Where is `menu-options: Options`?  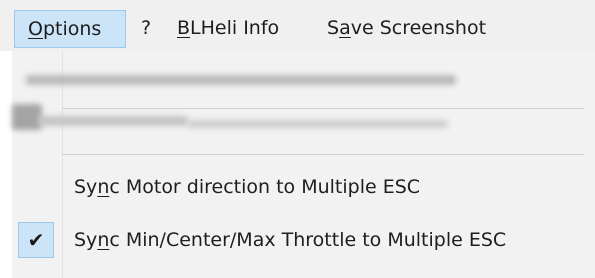 menu-options: Options is located at coordinates (70, 29).